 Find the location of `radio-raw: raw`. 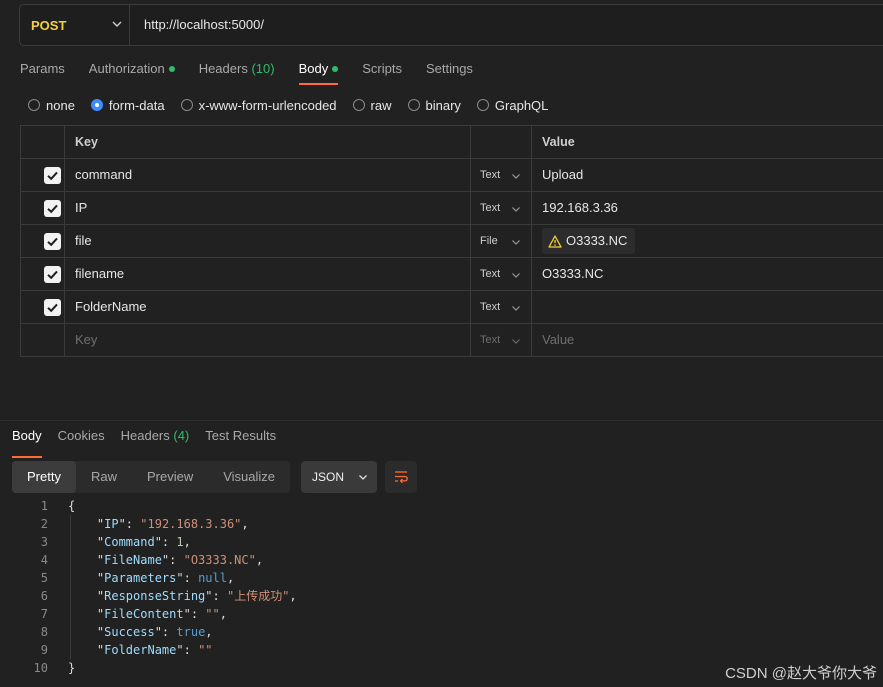

radio-raw: raw is located at coordinates (372, 105).